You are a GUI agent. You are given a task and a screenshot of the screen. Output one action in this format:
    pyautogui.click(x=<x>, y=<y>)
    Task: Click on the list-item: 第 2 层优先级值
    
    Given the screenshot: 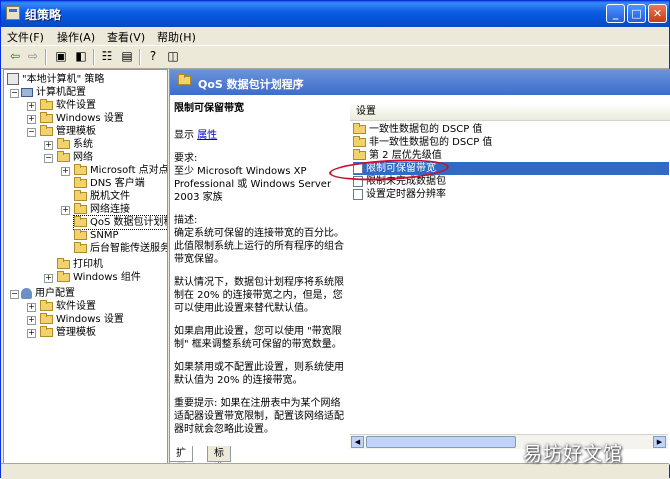 What is the action you would take?
    pyautogui.click(x=399, y=155)
    